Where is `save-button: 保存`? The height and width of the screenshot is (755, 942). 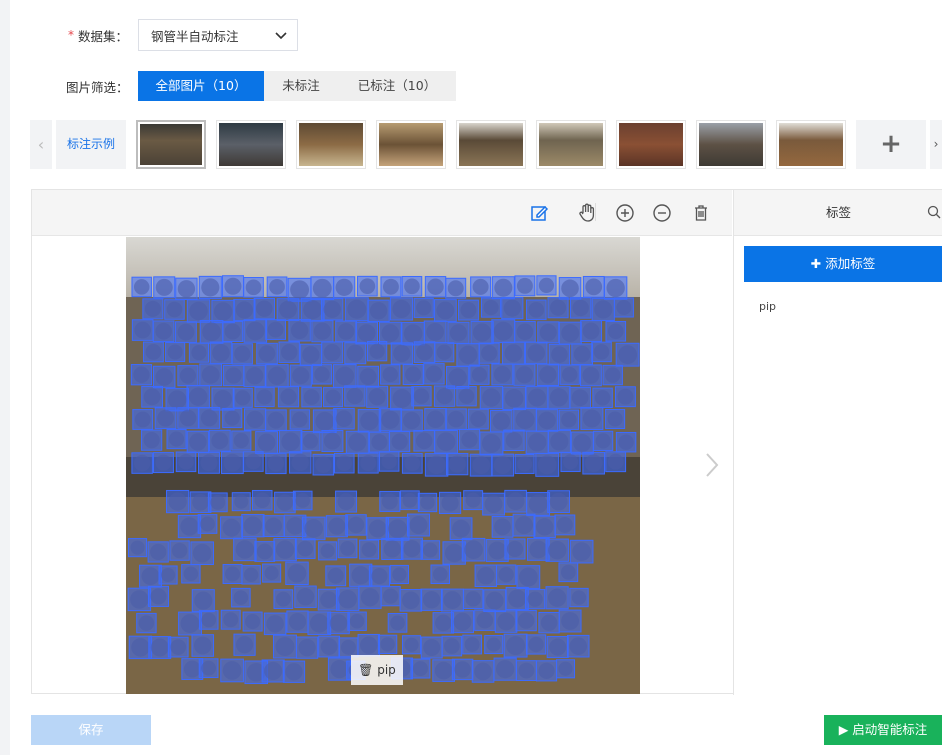 save-button: 保存 is located at coordinates (91, 730).